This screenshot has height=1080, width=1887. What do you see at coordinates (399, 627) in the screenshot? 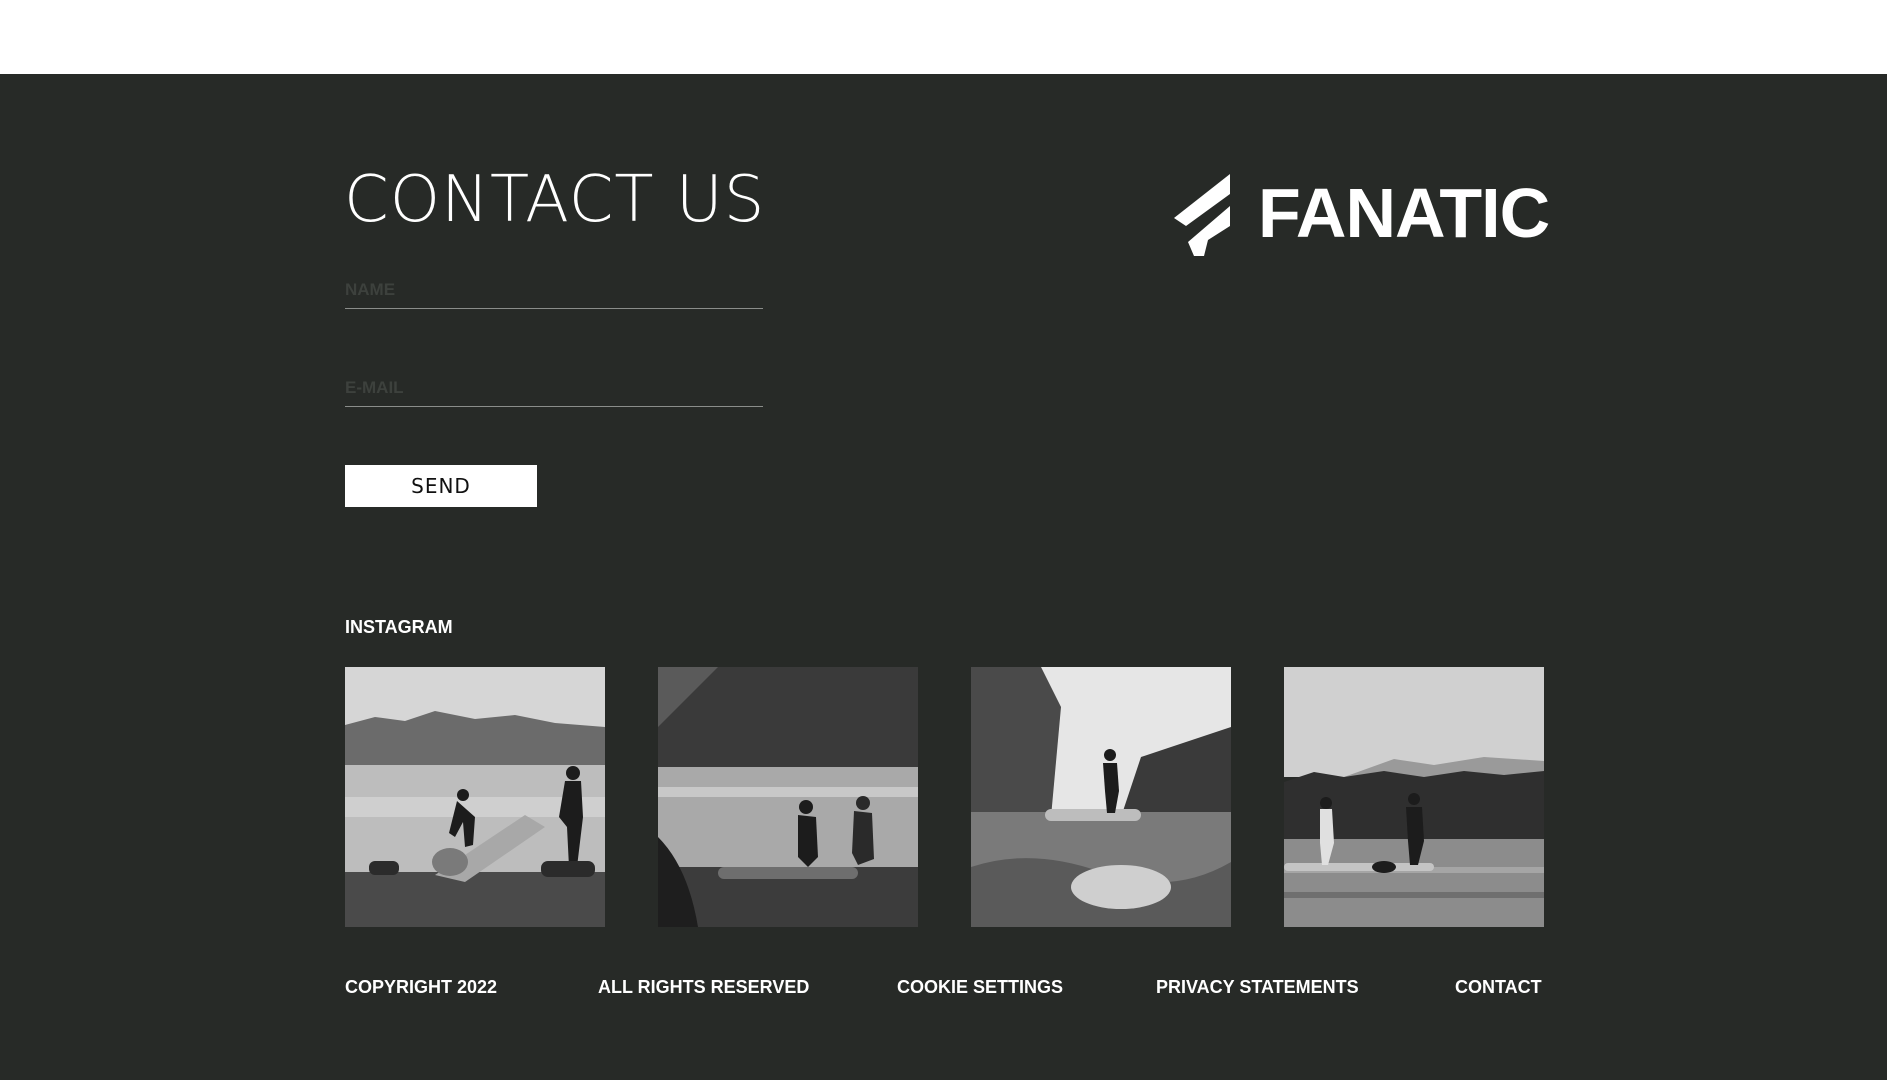
I see `instagram-label: INSTAGRAM` at bounding box center [399, 627].